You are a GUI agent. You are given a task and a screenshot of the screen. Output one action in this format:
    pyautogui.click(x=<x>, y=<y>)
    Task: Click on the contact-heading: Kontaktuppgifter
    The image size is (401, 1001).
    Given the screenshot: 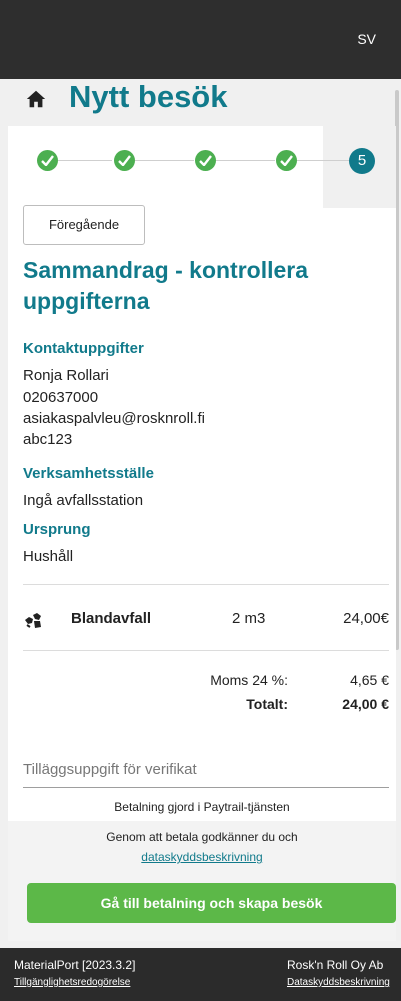 What is the action you would take?
    pyautogui.click(x=83, y=348)
    